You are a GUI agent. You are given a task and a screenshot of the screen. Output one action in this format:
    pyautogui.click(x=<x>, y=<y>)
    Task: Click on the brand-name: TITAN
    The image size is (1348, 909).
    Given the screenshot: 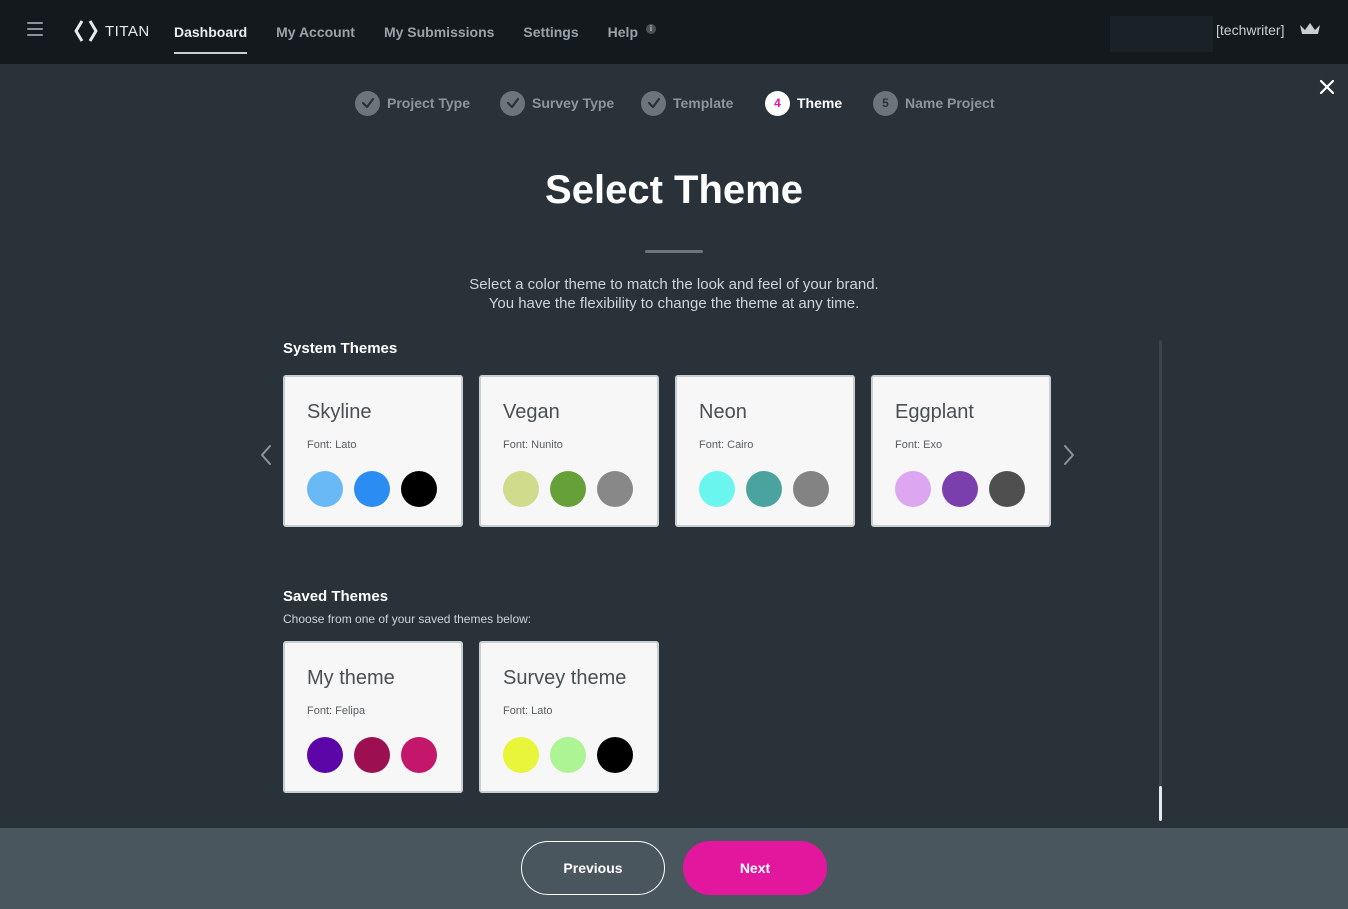 What is the action you would take?
    pyautogui.click(x=127, y=31)
    